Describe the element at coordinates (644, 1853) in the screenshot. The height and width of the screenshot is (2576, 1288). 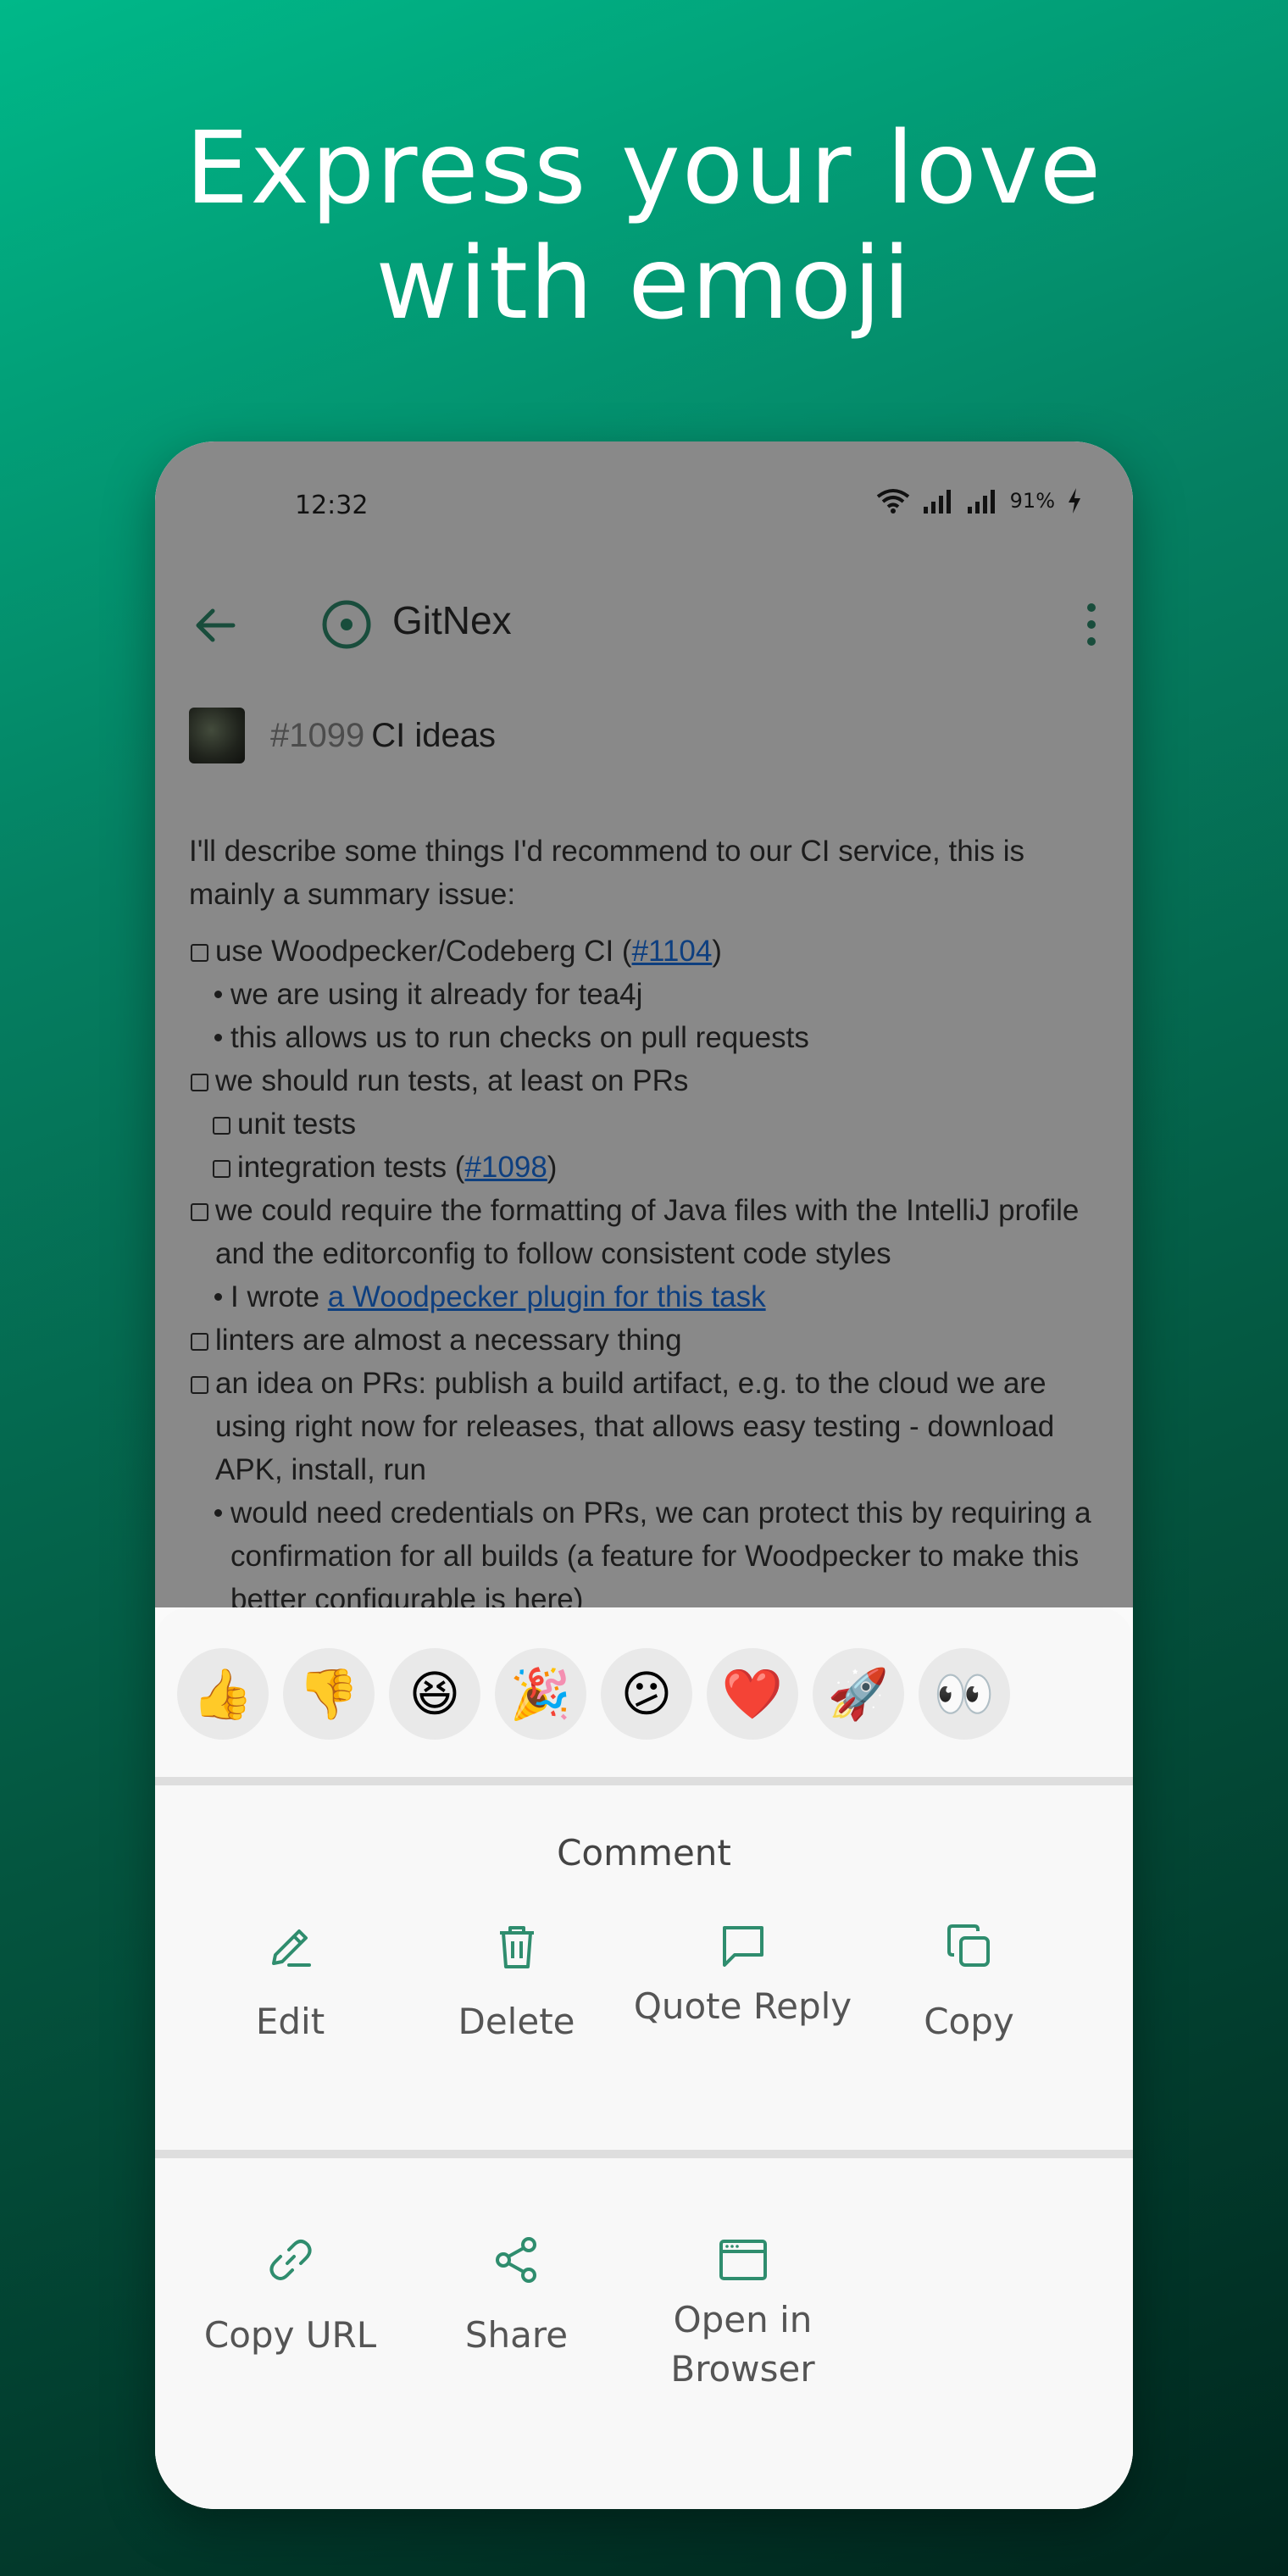
I see `section-title: Comment` at that location.